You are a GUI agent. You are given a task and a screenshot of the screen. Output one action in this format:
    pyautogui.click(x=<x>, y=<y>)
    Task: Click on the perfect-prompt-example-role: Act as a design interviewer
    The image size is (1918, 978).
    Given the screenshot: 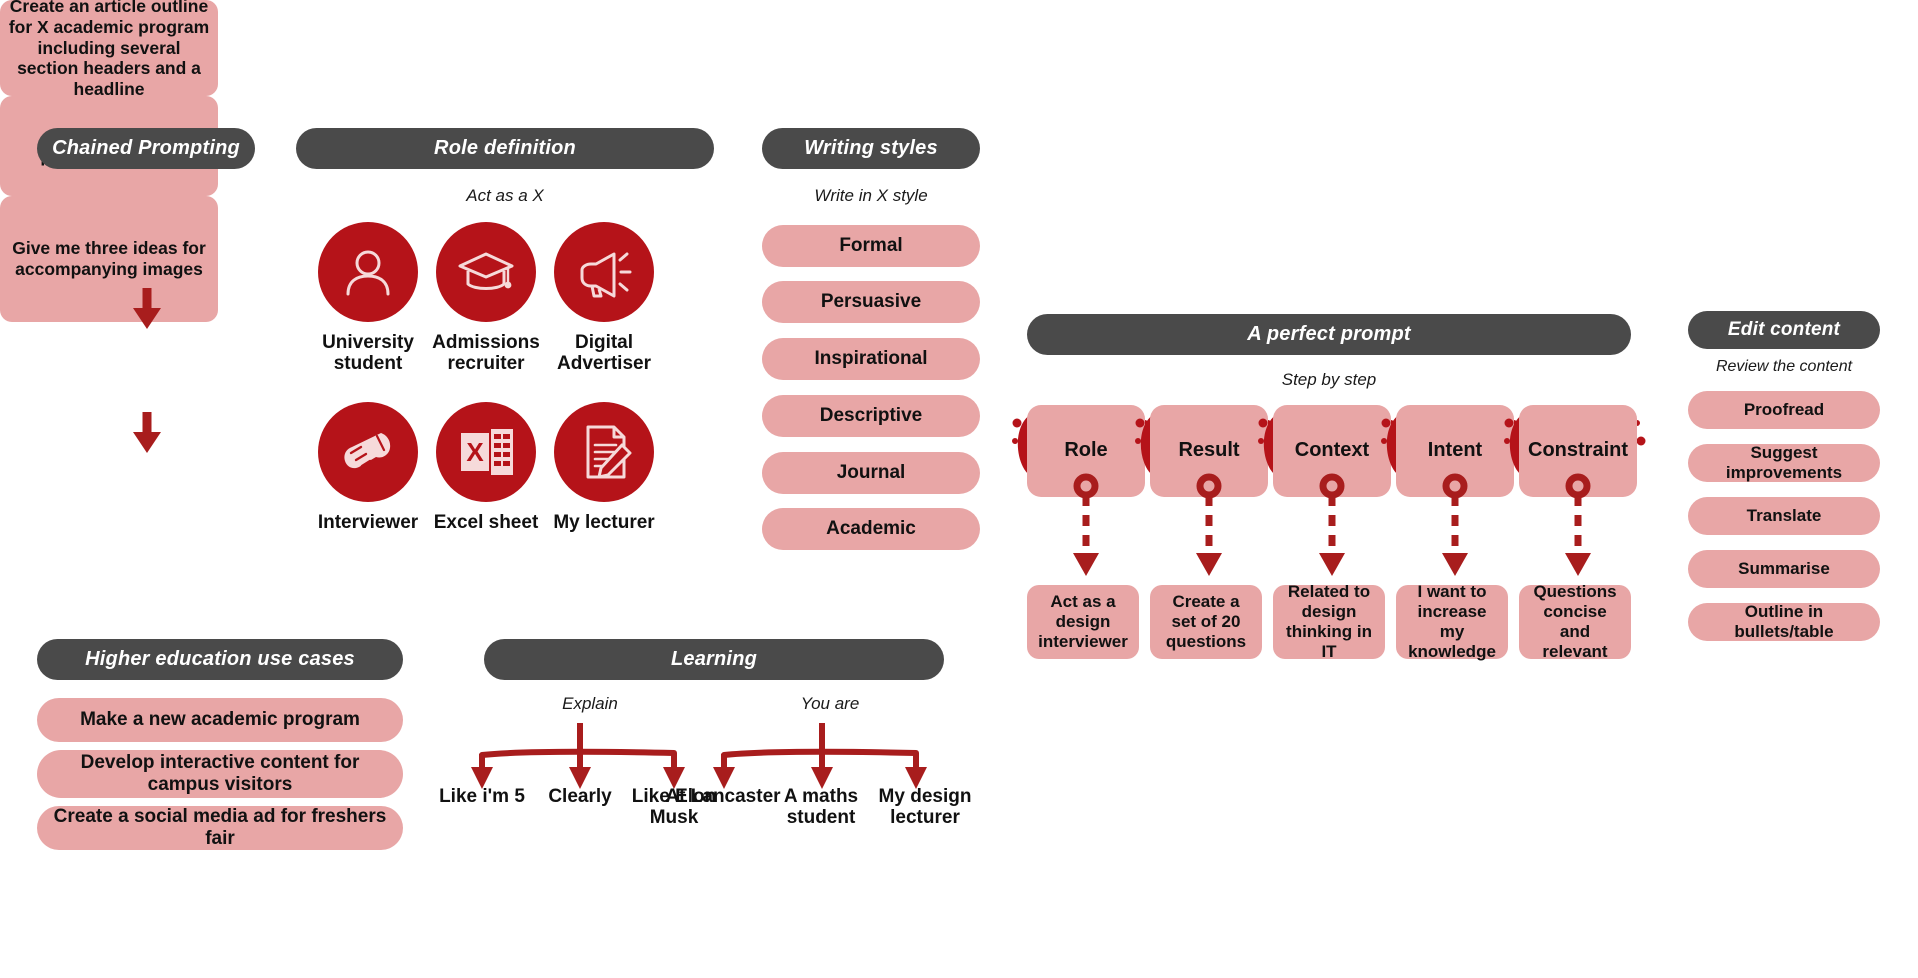 What is the action you would take?
    pyautogui.click(x=1083, y=622)
    